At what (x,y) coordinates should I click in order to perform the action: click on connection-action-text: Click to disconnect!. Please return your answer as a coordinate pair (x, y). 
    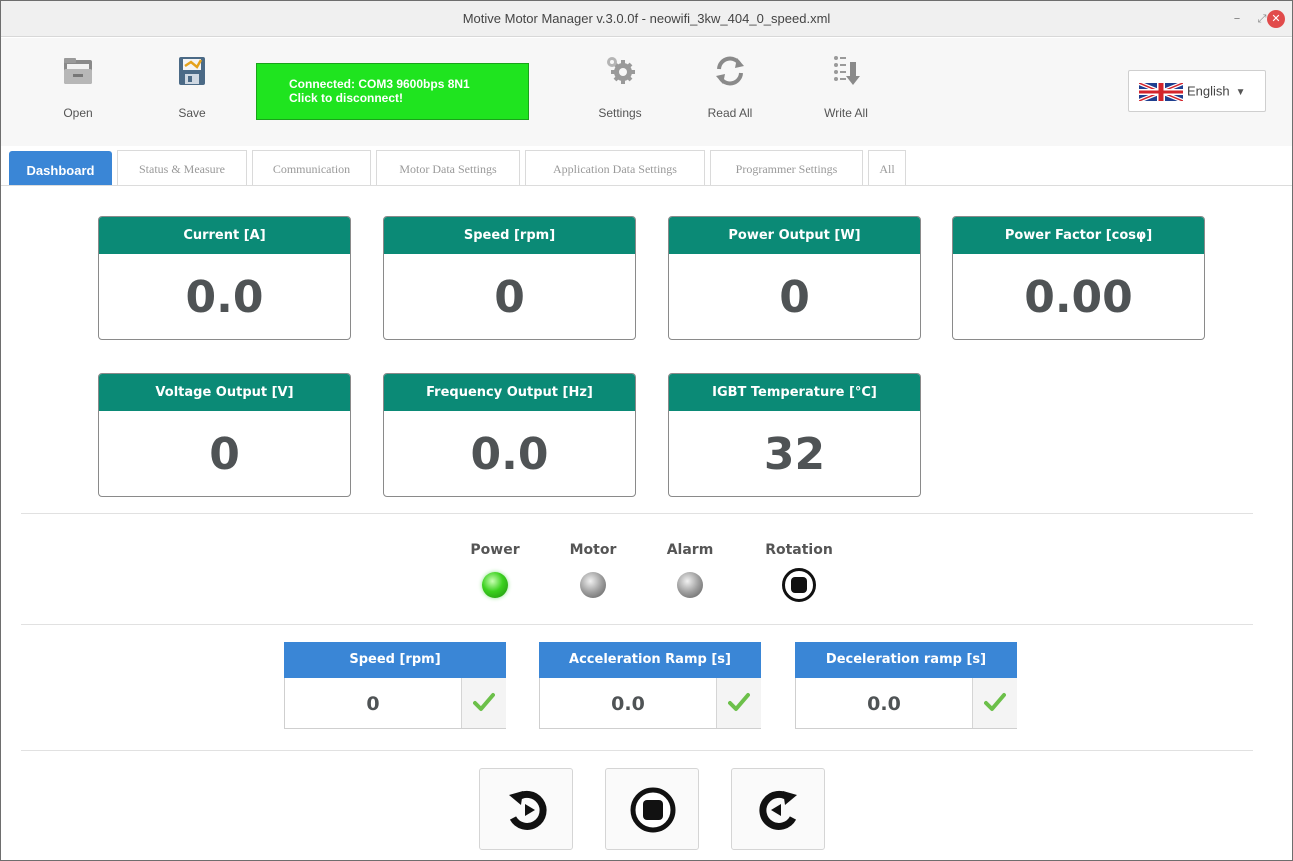
    Looking at the image, I should click on (346, 98).